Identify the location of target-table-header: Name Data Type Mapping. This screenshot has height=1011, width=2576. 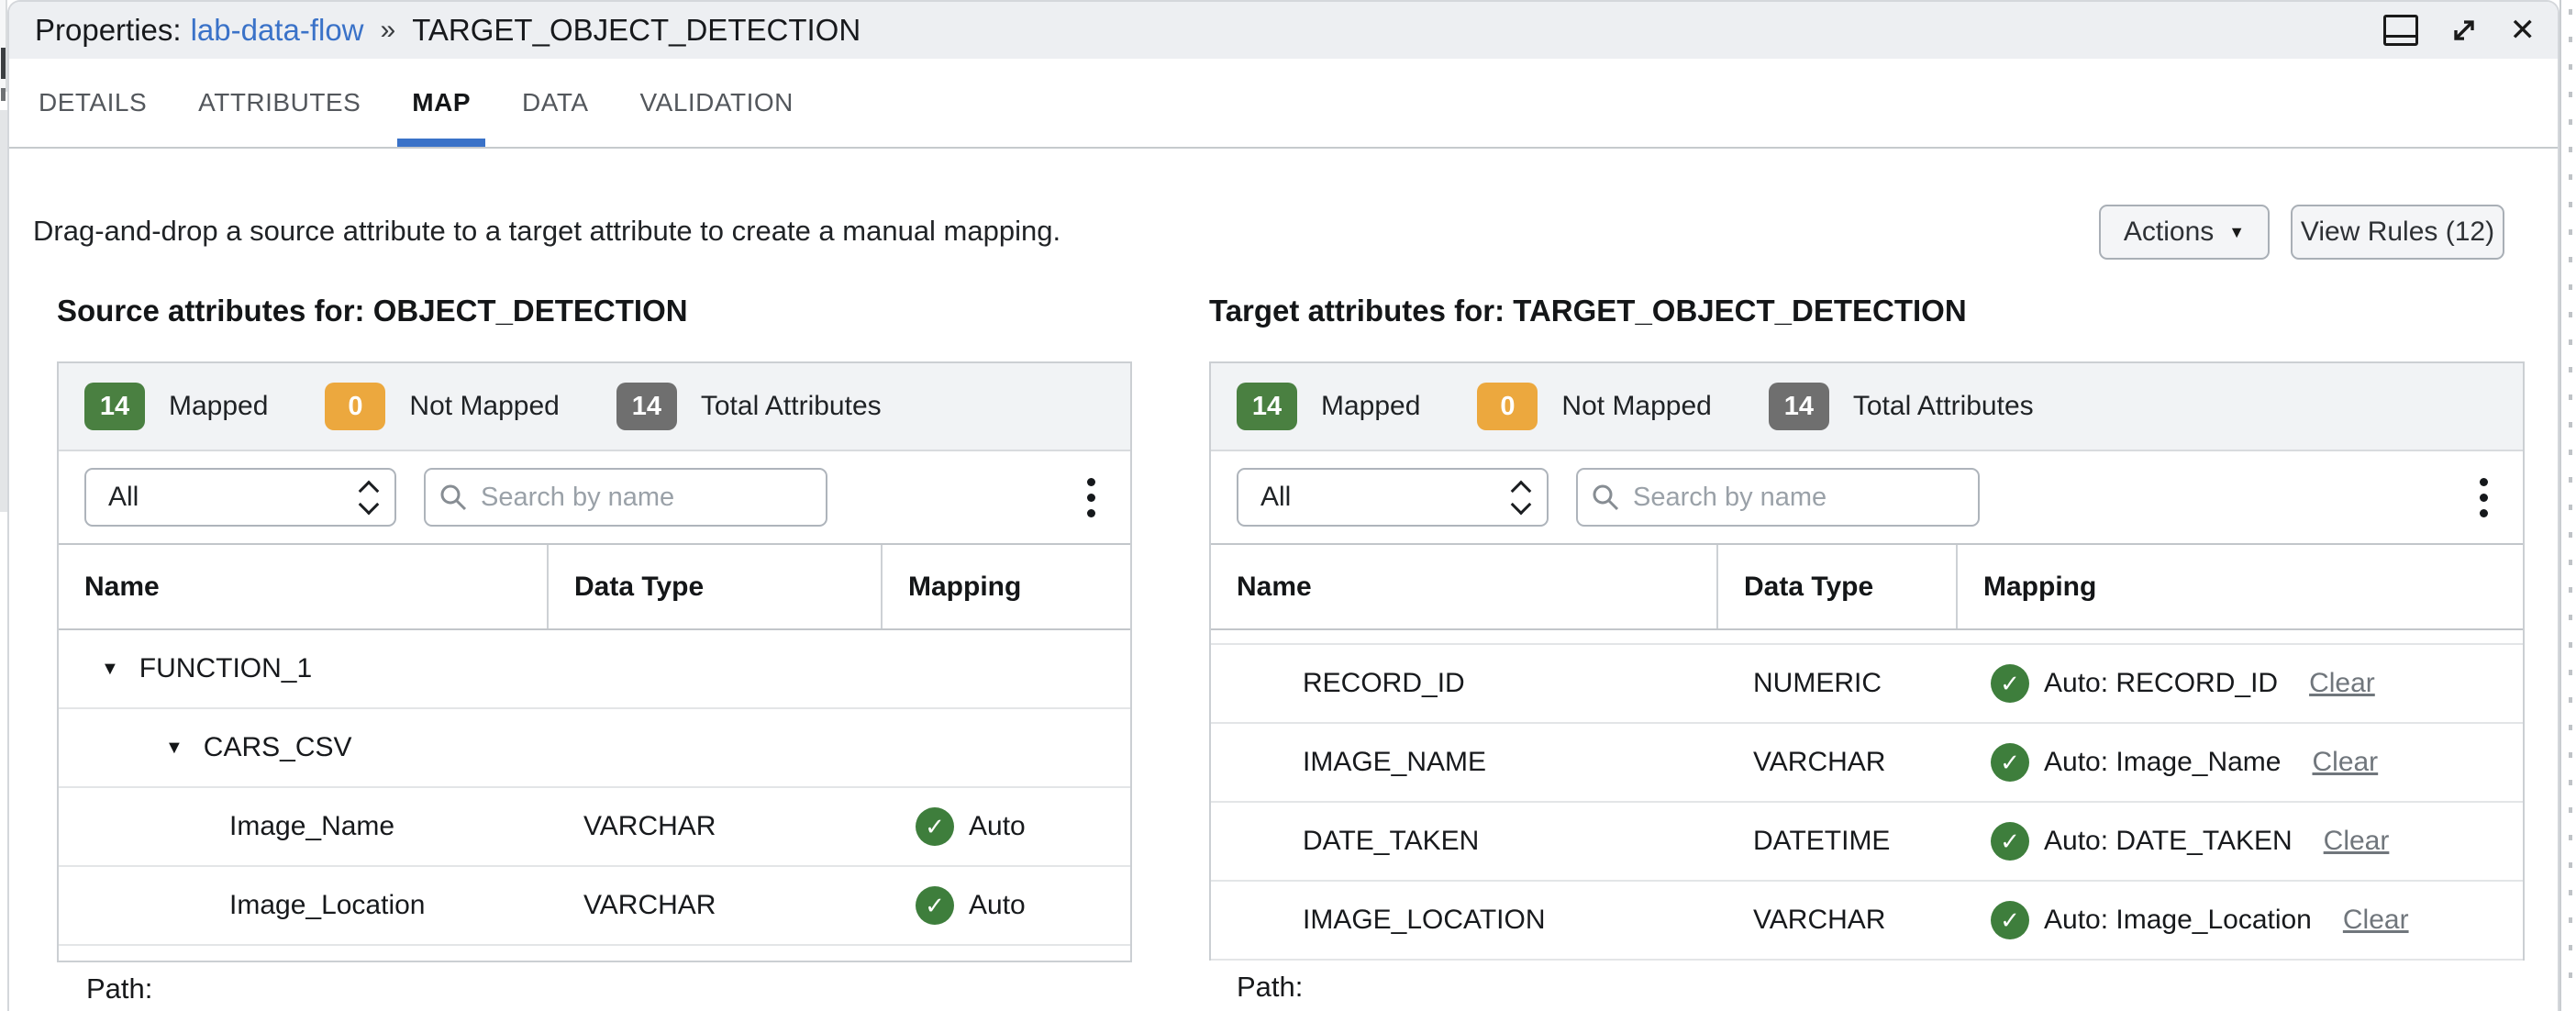
(1867, 586).